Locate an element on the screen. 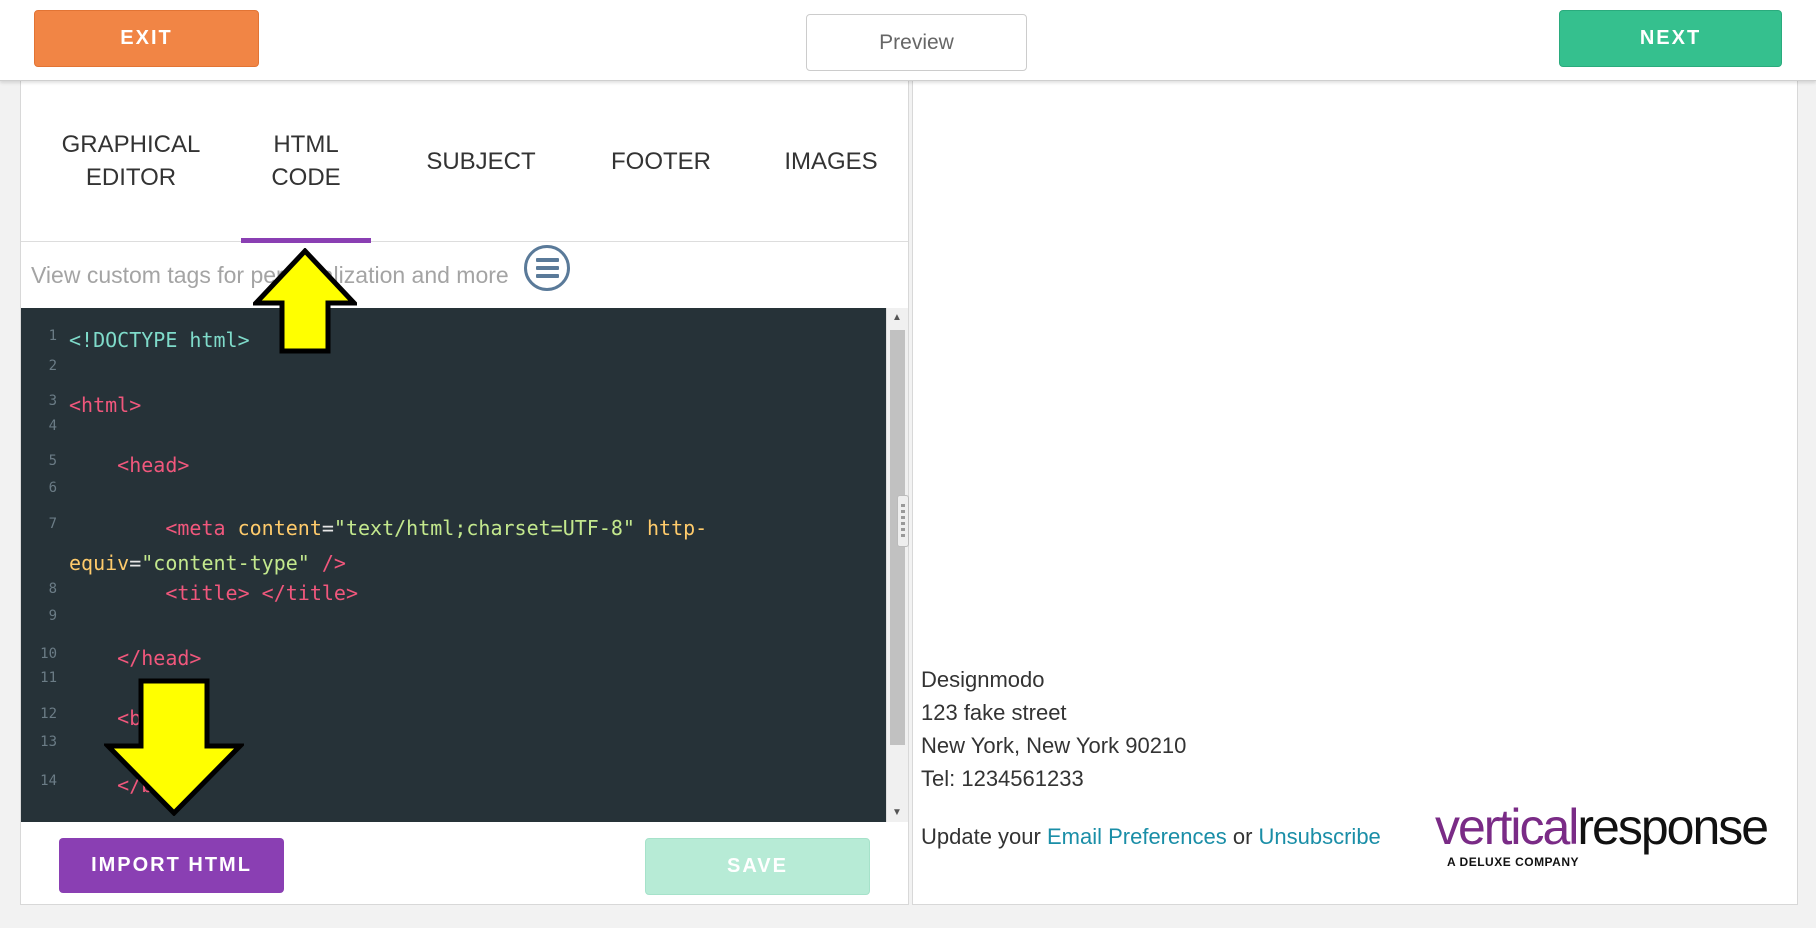 The image size is (1816, 928). code-token: <meta is located at coordinates (153, 528).